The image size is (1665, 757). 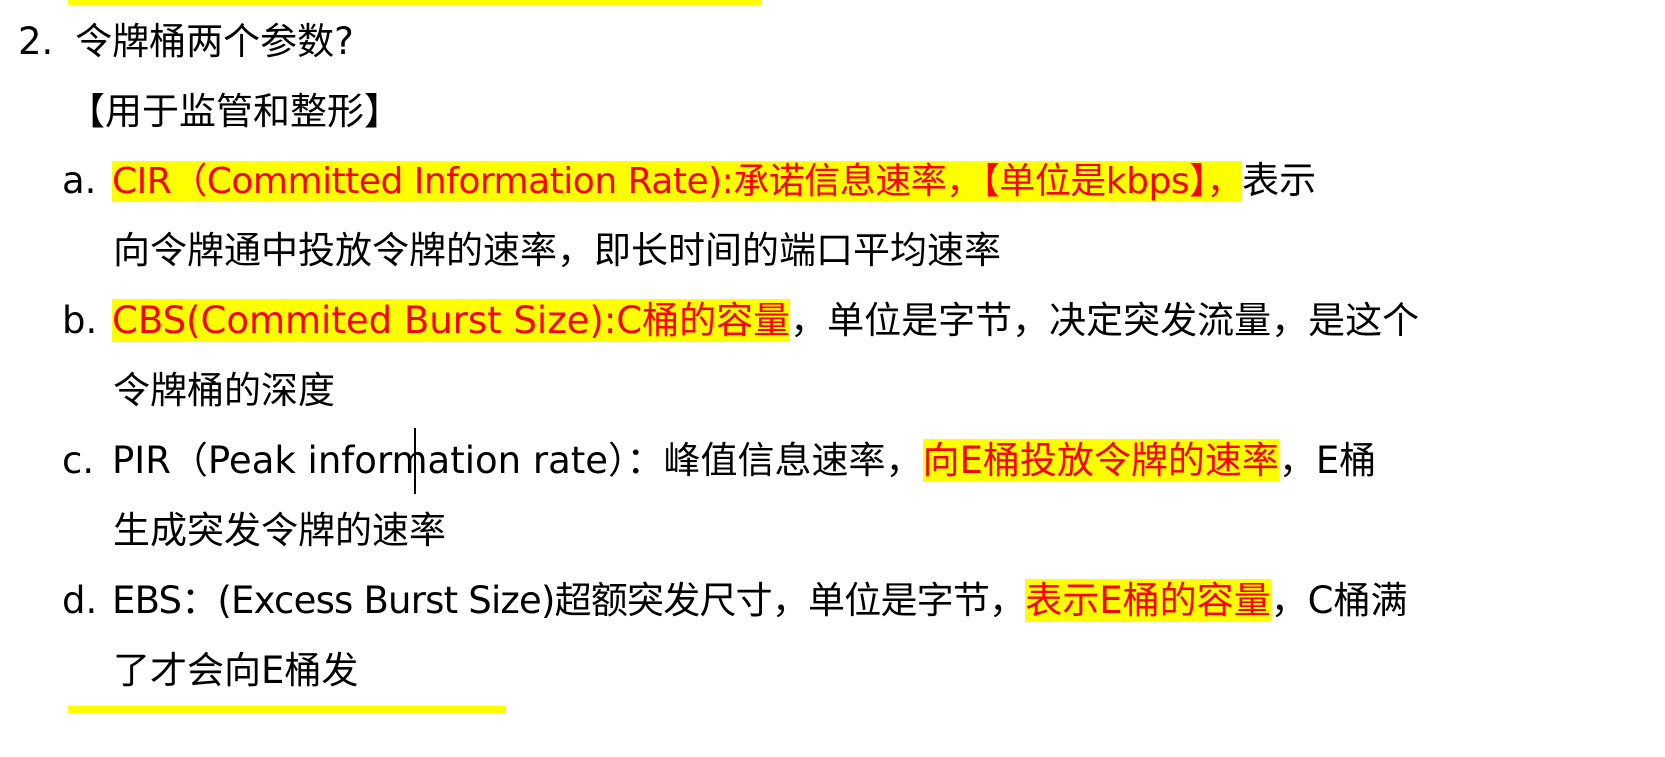 What do you see at coordinates (1148, 600) in the screenshot?
I see `item-d-highlighted-text: 表示E桶的容量` at bounding box center [1148, 600].